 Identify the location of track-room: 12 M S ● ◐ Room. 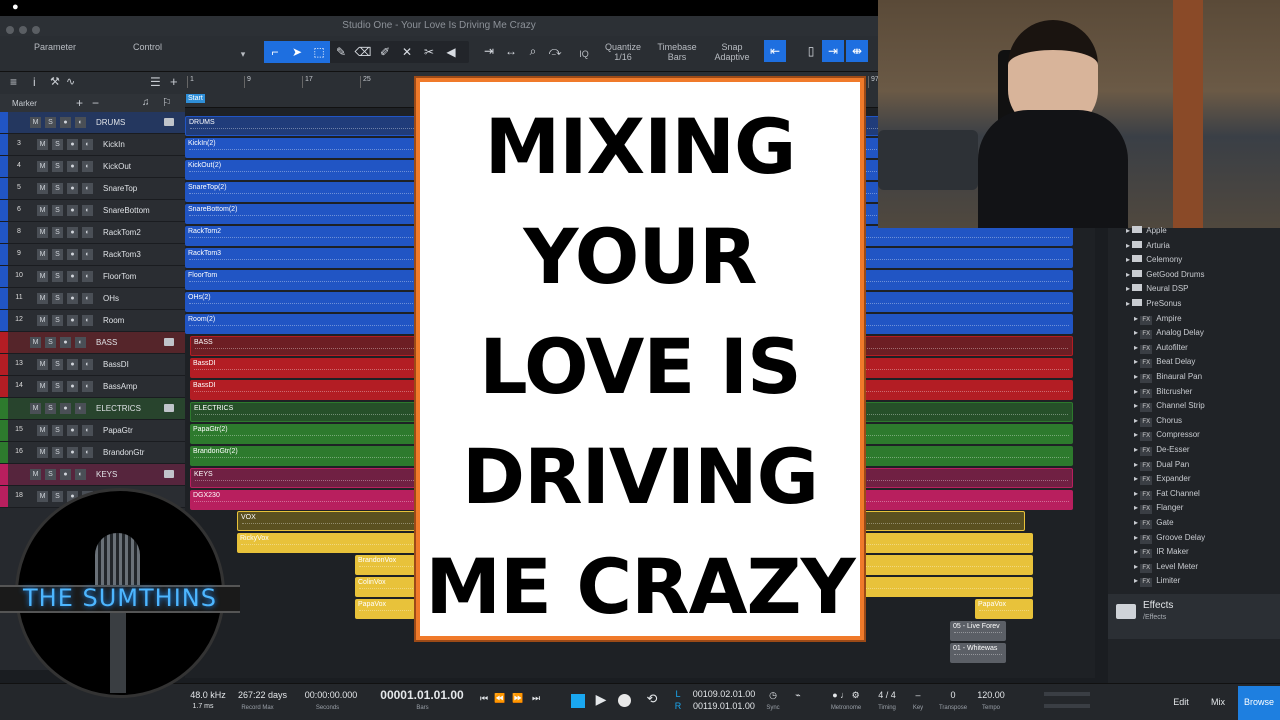
(92, 321).